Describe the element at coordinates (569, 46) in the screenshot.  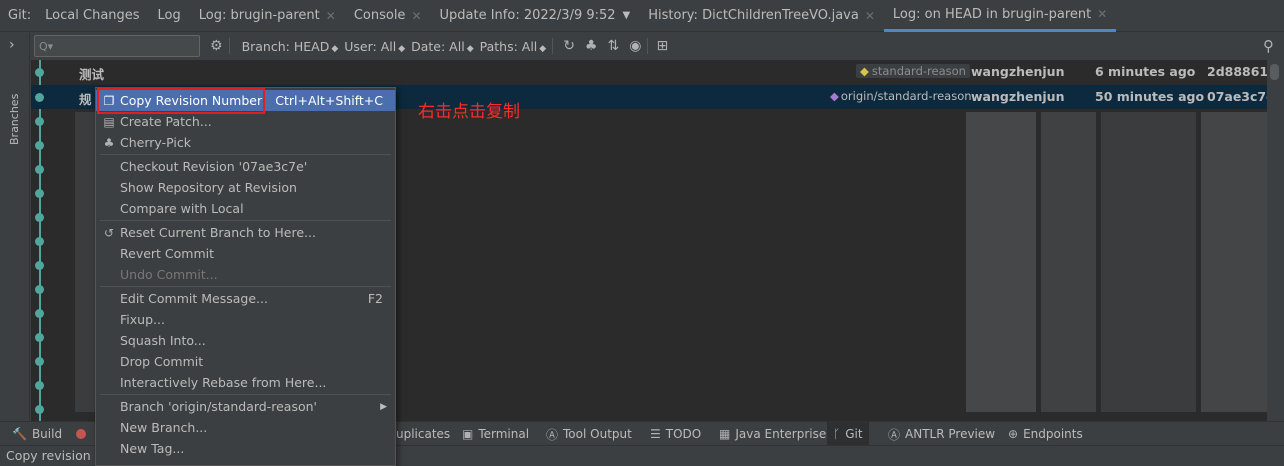
I see `refresh-icon: ↻` at that location.